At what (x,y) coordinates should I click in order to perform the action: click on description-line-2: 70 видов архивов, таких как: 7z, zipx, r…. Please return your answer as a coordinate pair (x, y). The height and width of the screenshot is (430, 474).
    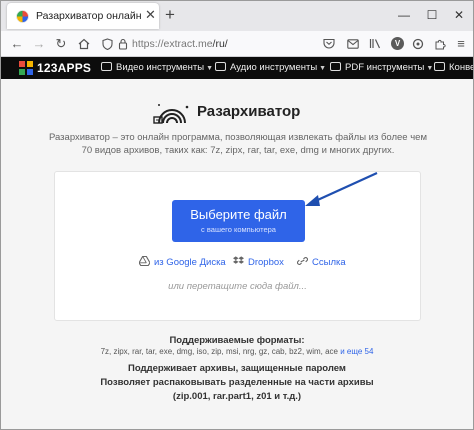
    Looking at the image, I should click on (238, 150).